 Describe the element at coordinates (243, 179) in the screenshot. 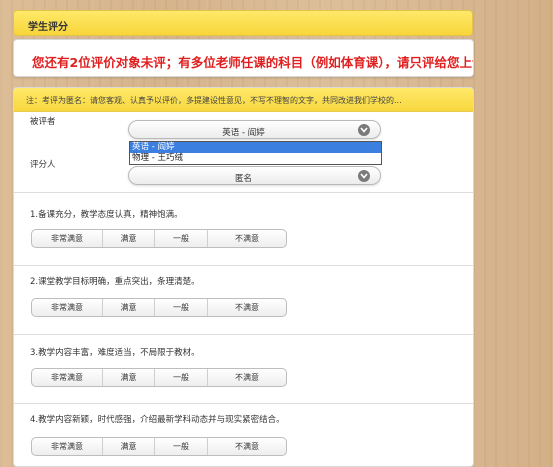

I see `evaluator-selected-value: 匿名` at that location.